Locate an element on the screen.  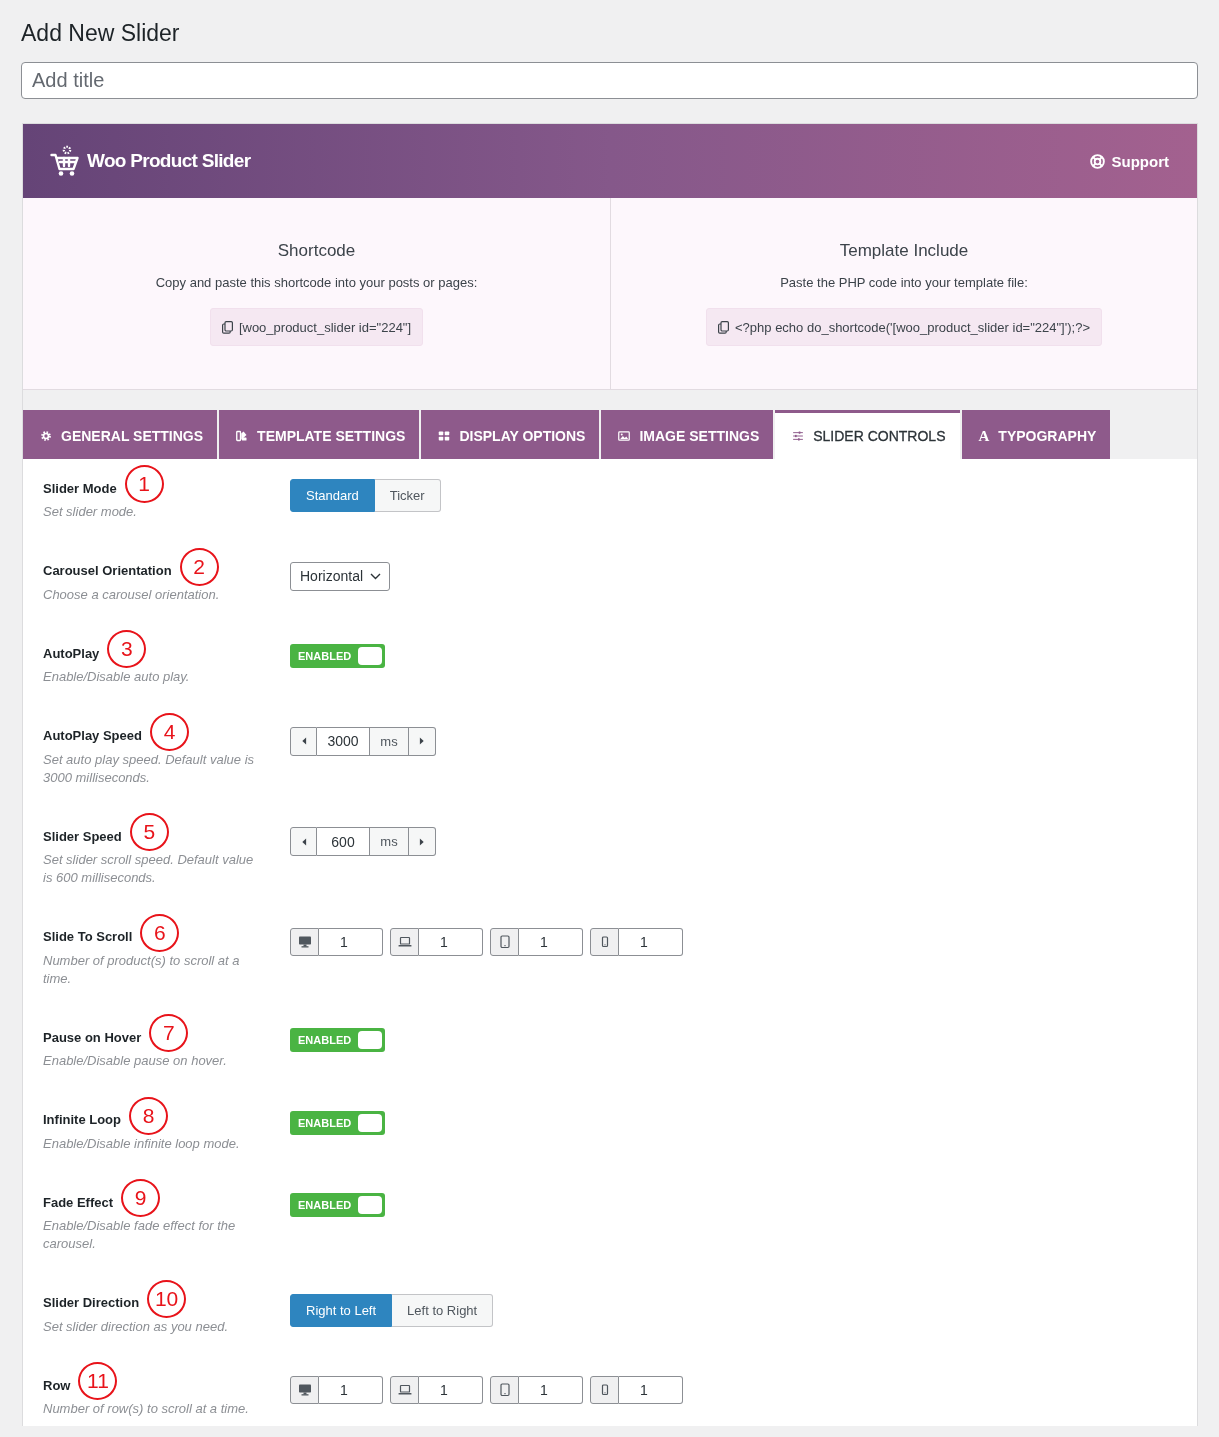
number-input: 600 is located at coordinates (343, 841).